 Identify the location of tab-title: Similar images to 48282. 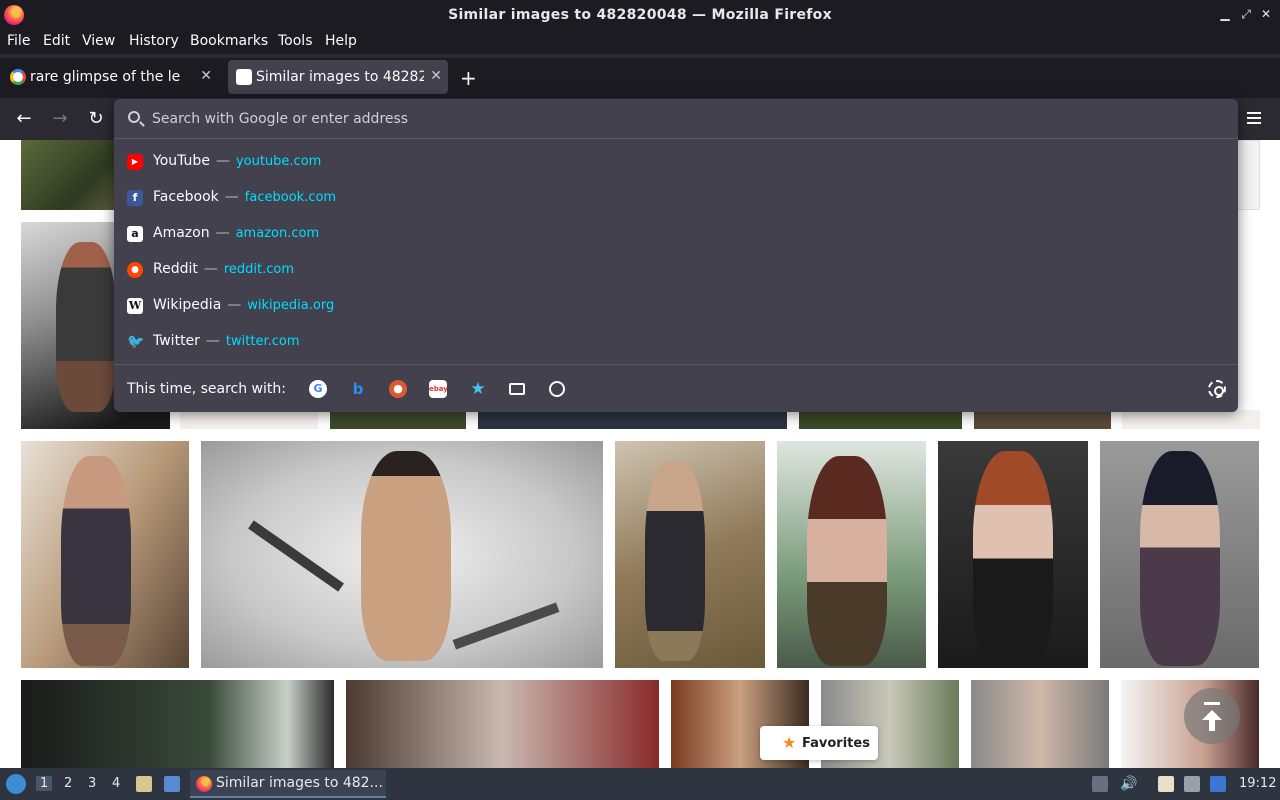
(340, 77).